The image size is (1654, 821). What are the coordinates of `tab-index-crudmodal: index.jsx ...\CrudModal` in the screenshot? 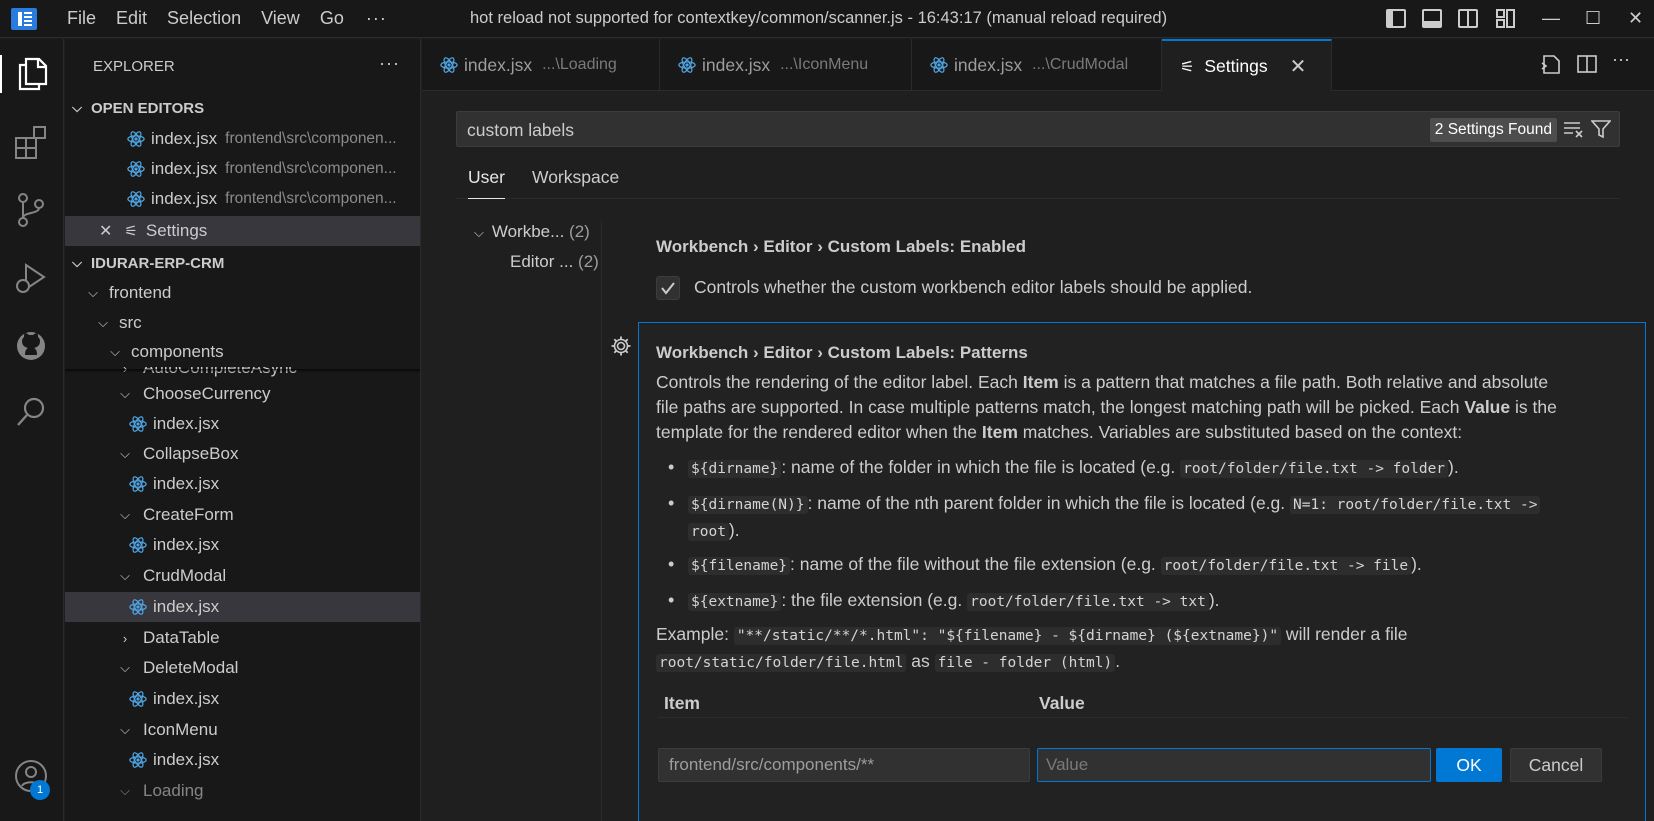 It's located at (1037, 65).